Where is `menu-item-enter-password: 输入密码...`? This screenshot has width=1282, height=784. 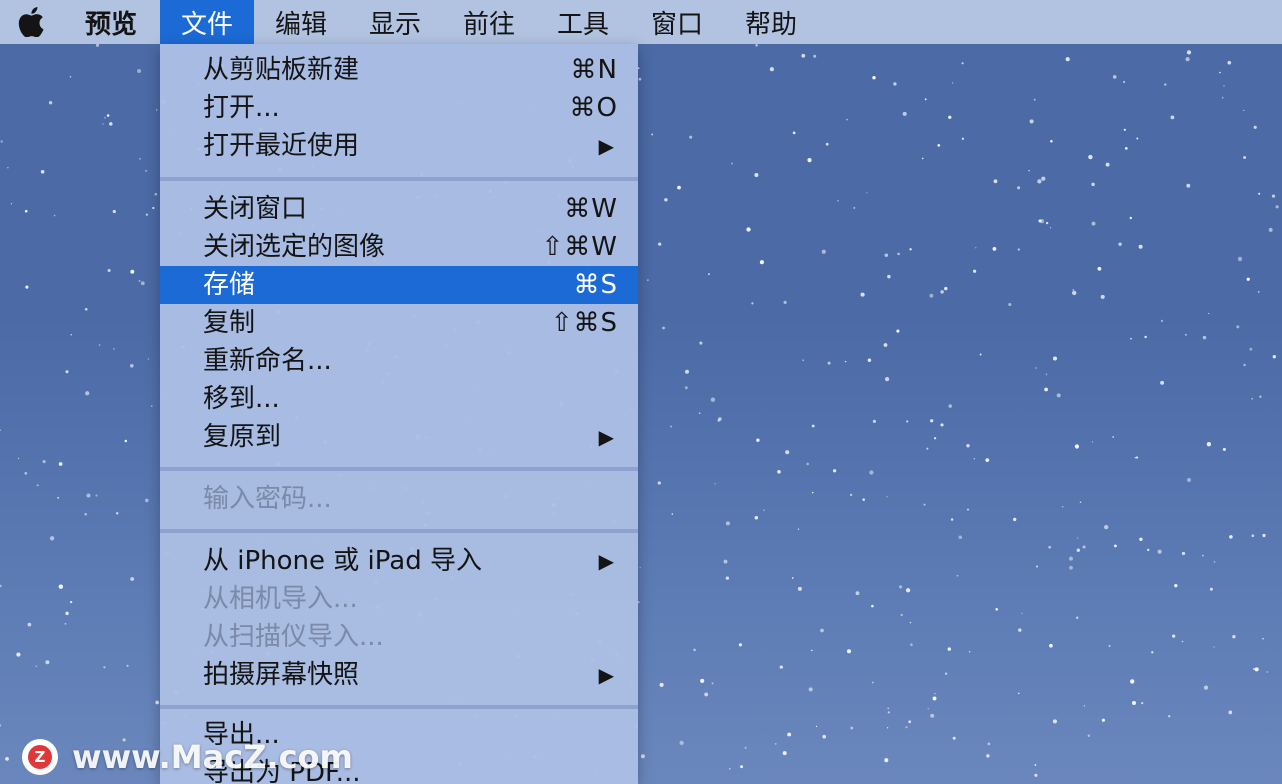 menu-item-enter-password: 输入密码... is located at coordinates (399, 499).